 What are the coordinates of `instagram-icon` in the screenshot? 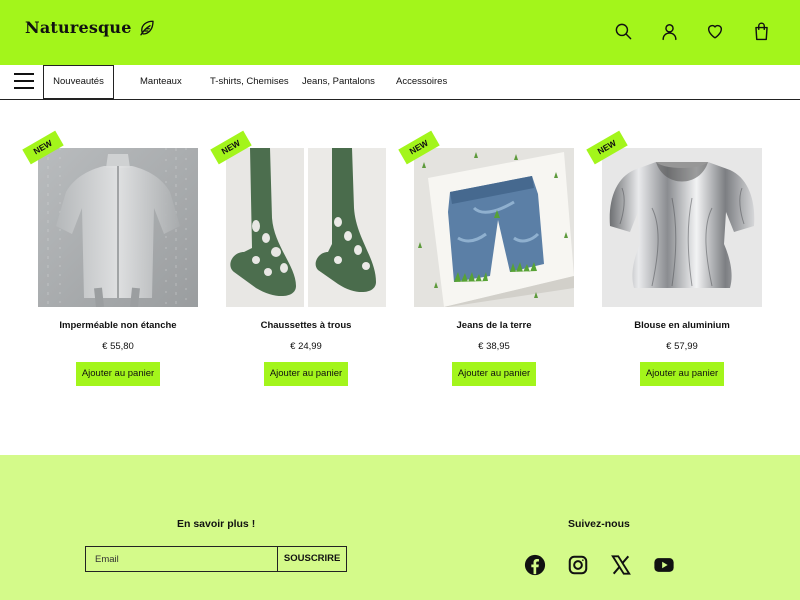 It's located at (578, 565).